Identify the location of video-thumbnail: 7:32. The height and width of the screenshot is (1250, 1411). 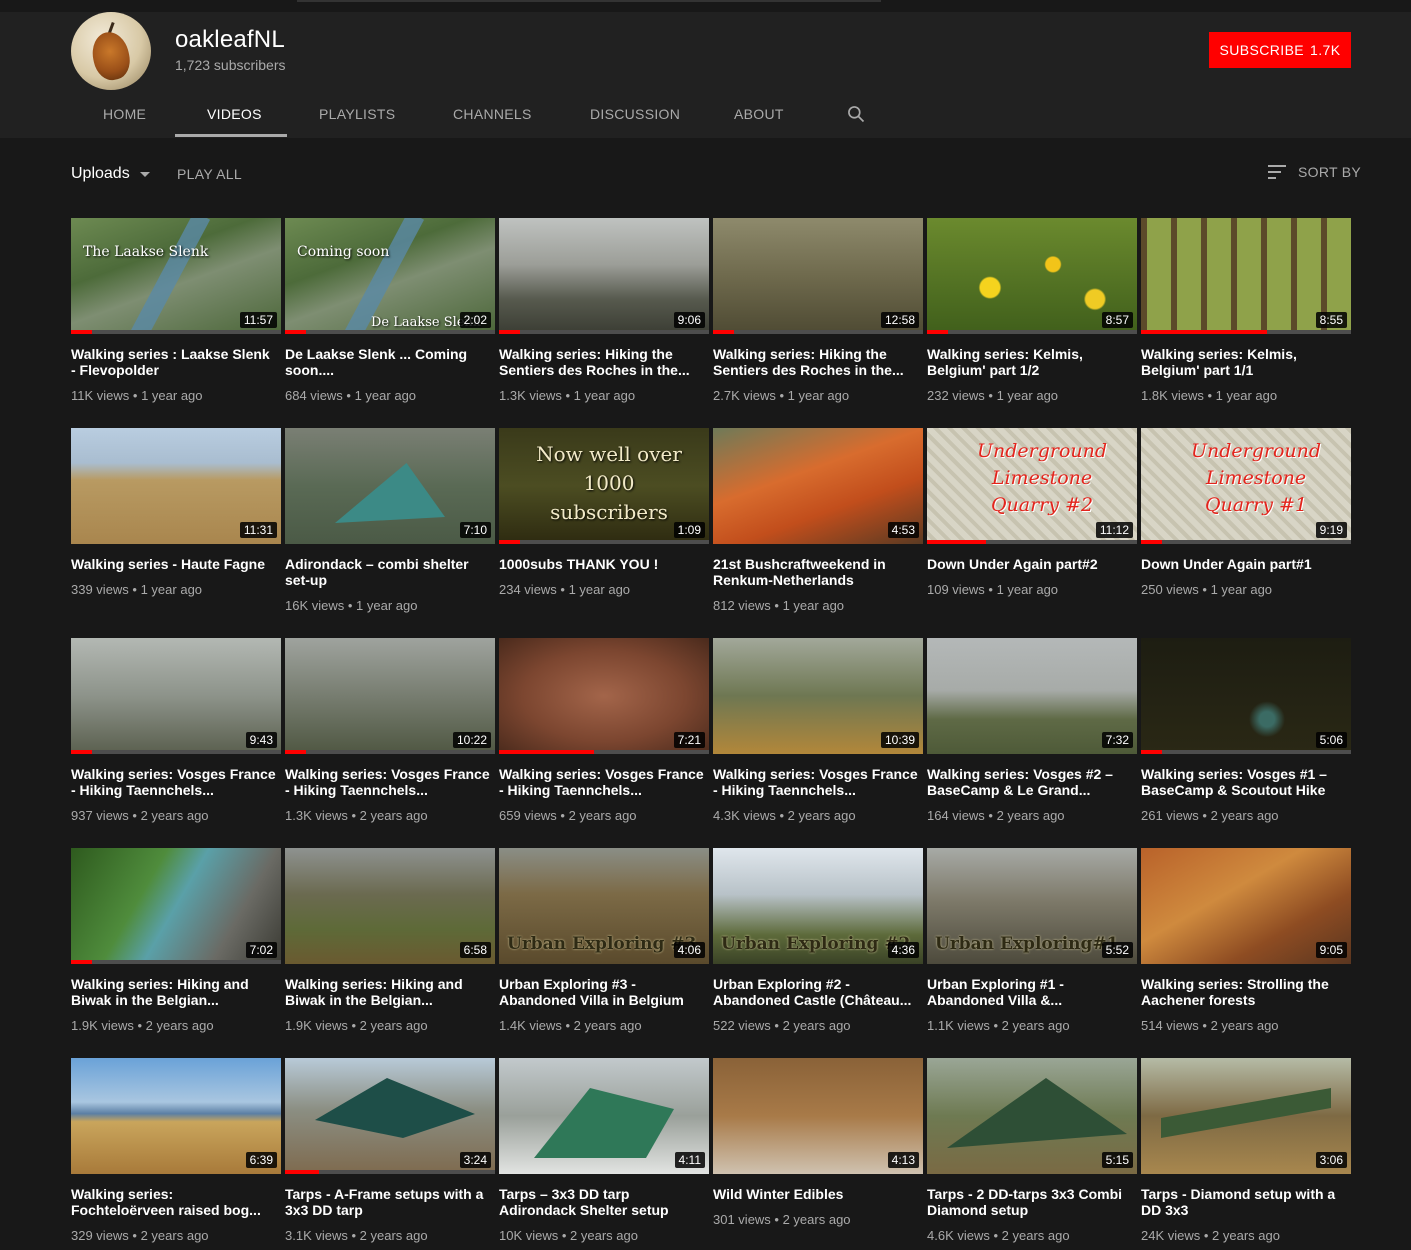
(1032, 696).